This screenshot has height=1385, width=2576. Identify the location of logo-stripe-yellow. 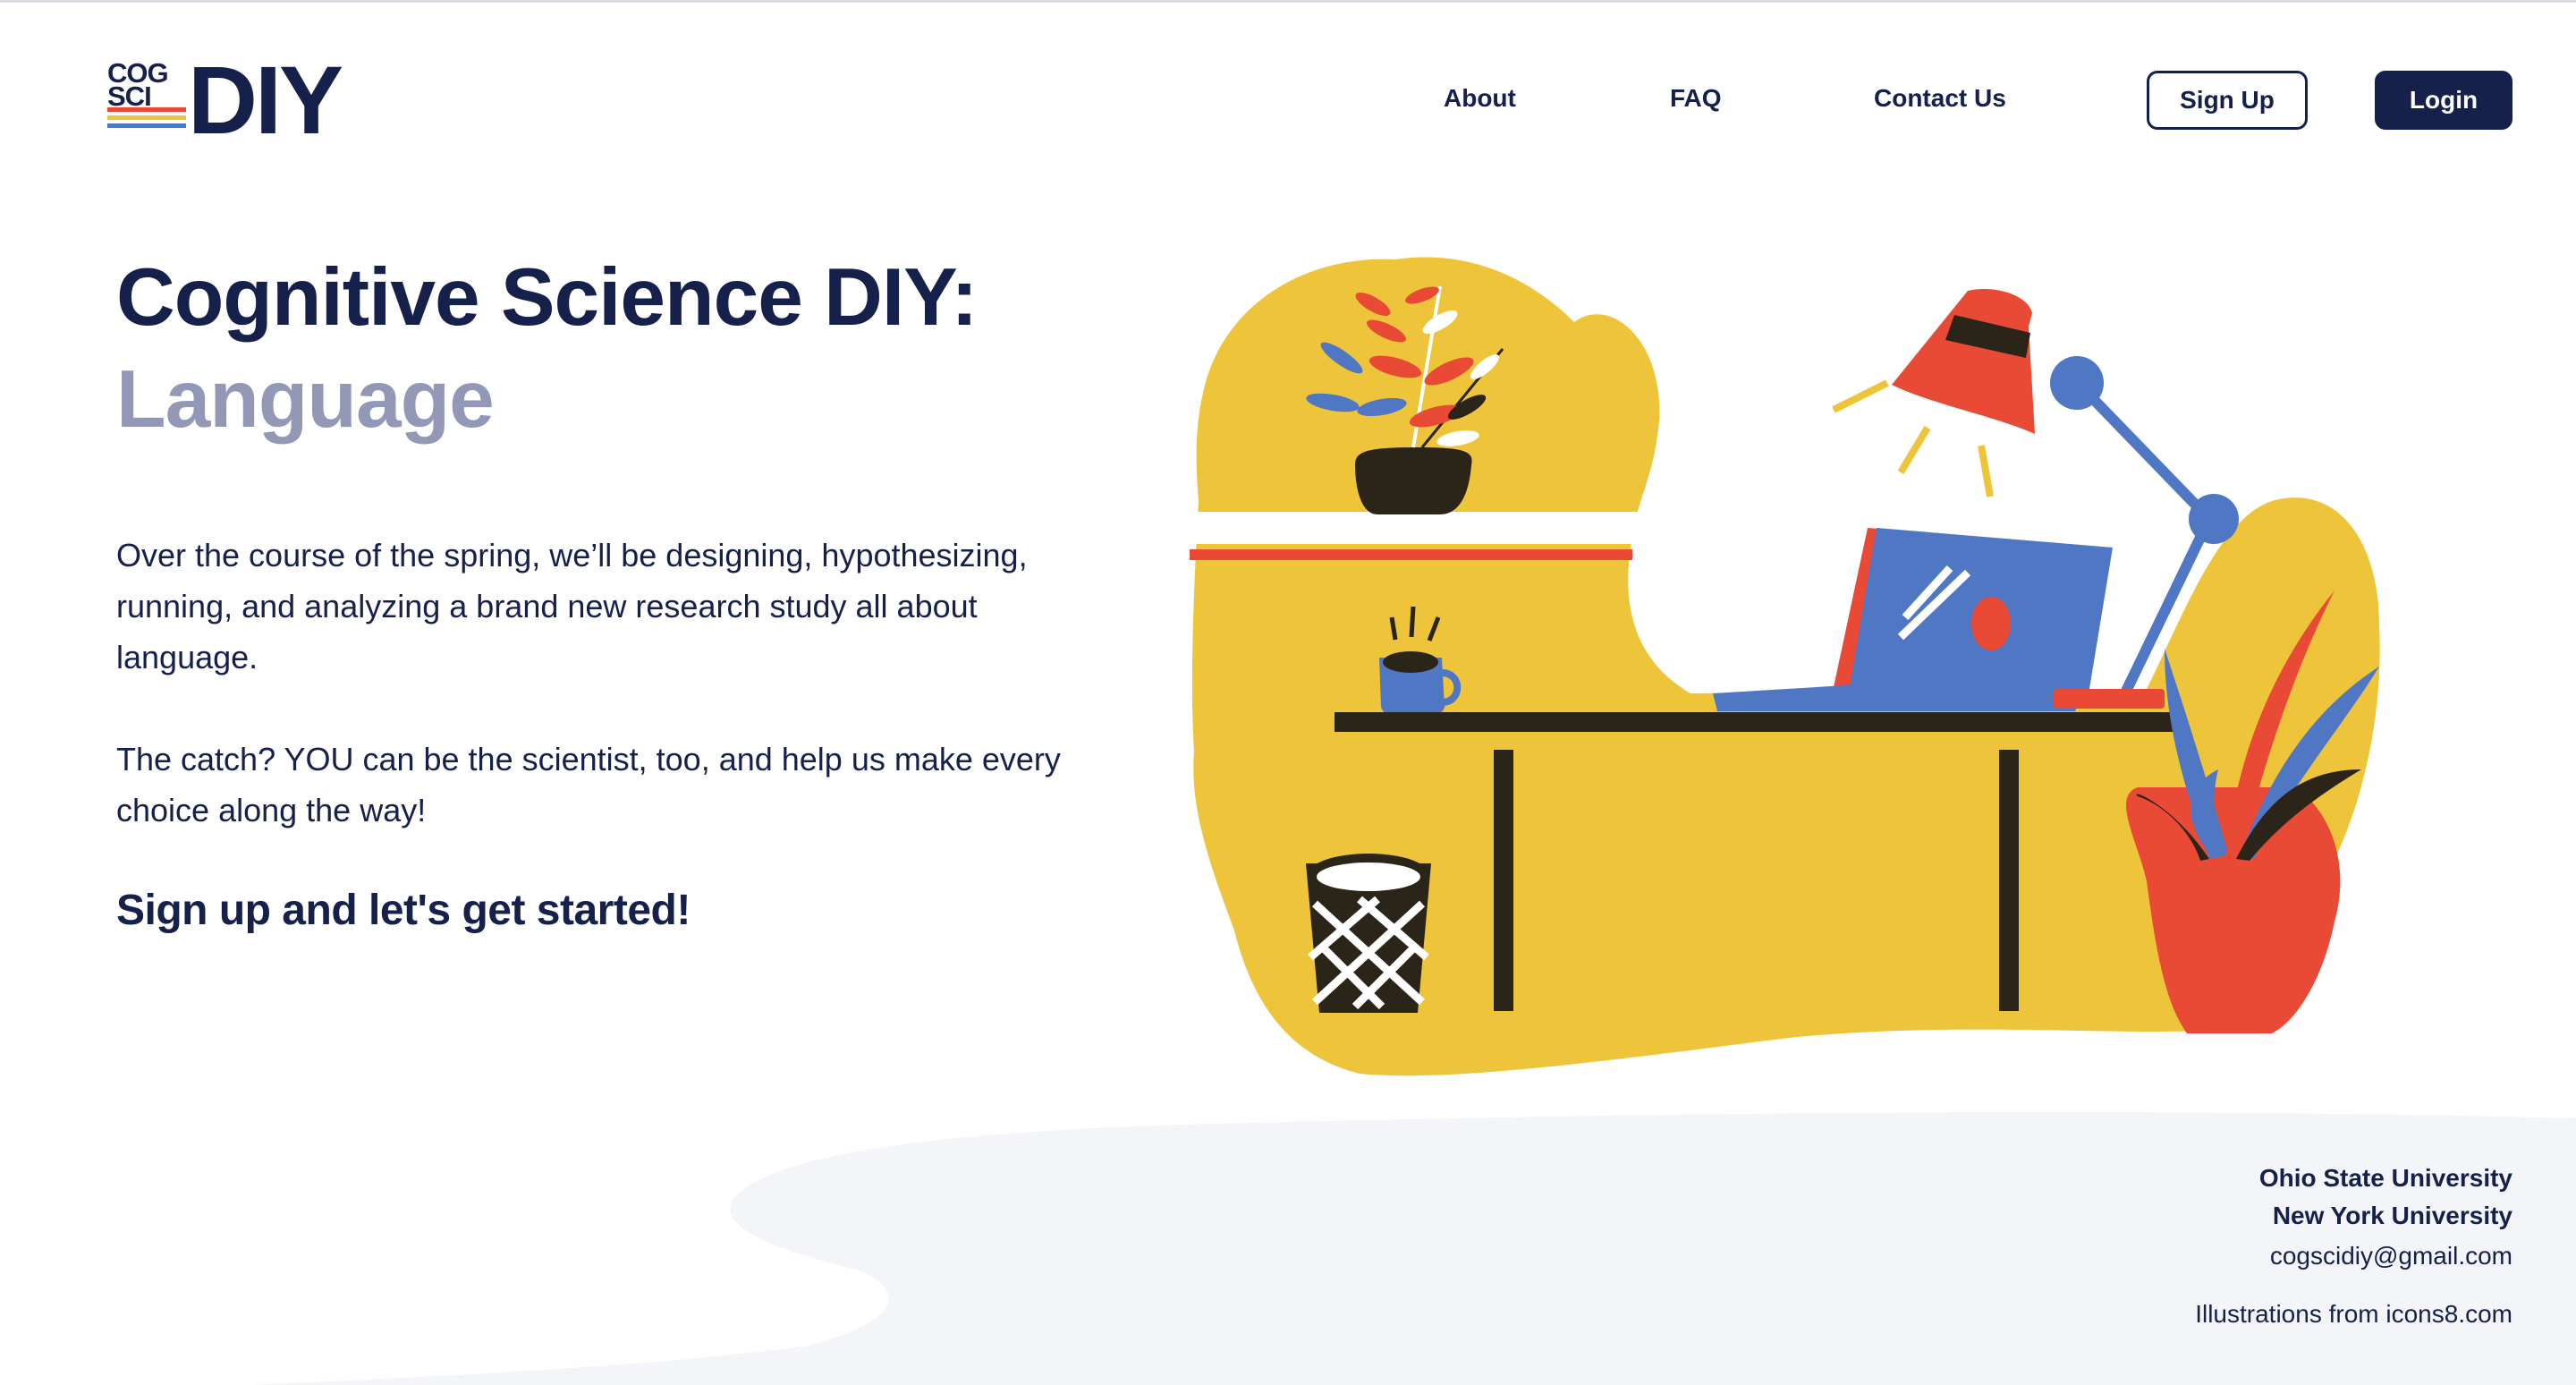
(146, 117).